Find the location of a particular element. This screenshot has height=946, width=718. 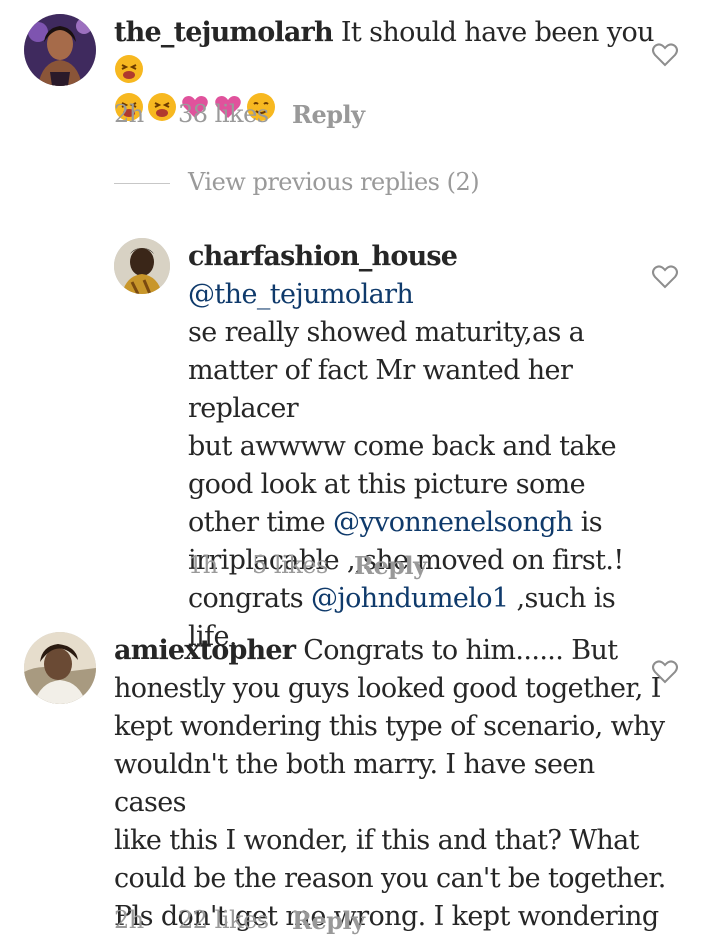

username: charfashion_house is located at coordinates (323, 256).